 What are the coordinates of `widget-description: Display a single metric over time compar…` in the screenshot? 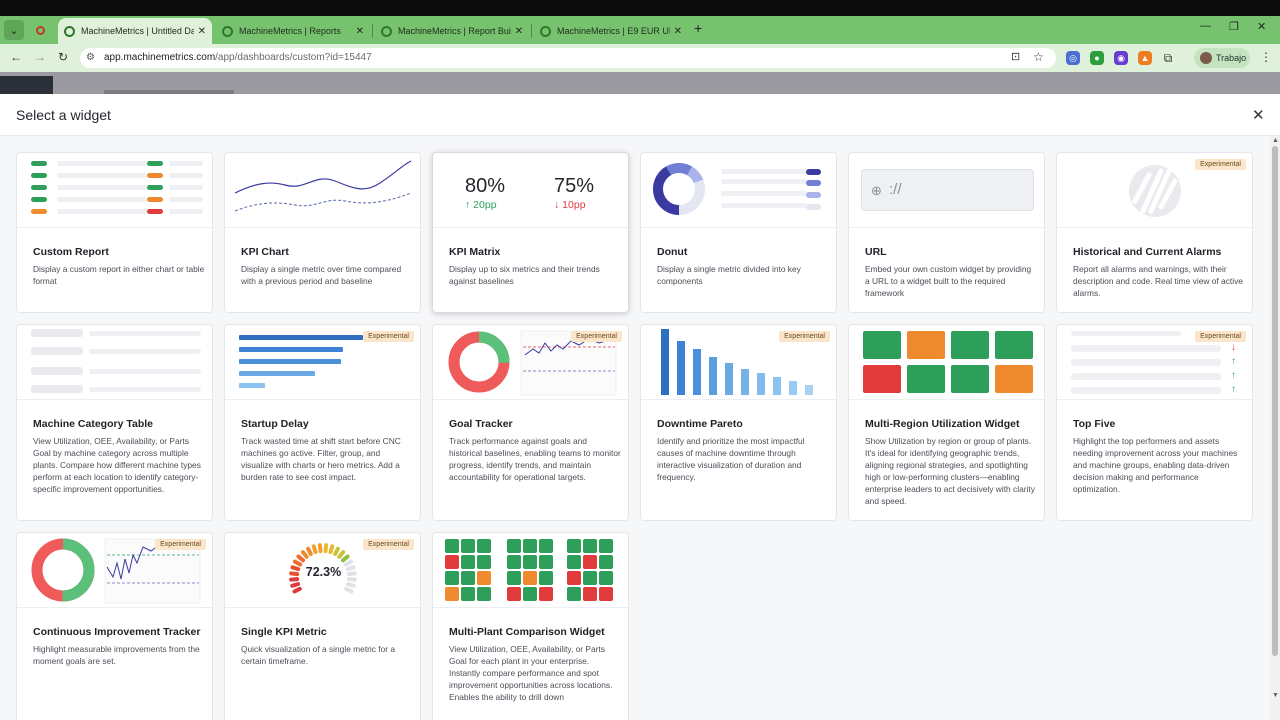 It's located at (321, 275).